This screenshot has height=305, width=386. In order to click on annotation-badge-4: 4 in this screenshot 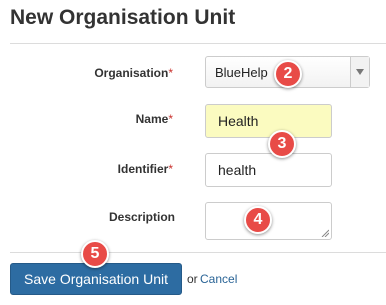, I will do `click(258, 220)`.